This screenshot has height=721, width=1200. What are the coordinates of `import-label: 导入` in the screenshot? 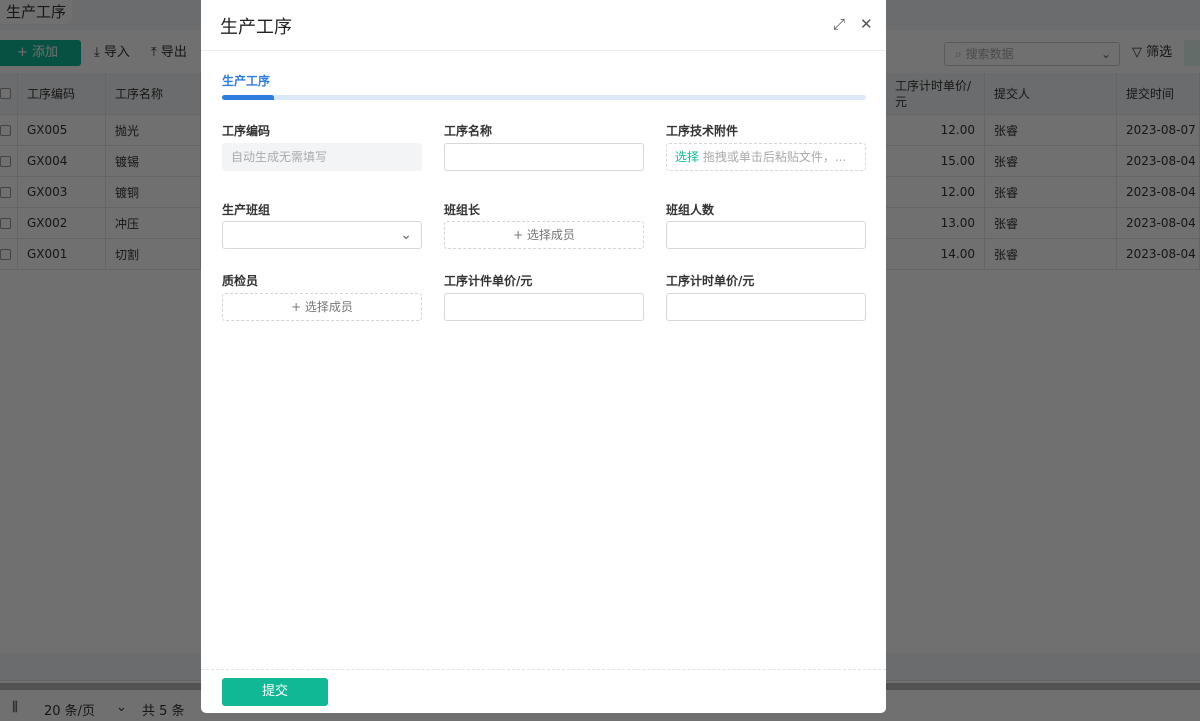 It's located at (116, 52).